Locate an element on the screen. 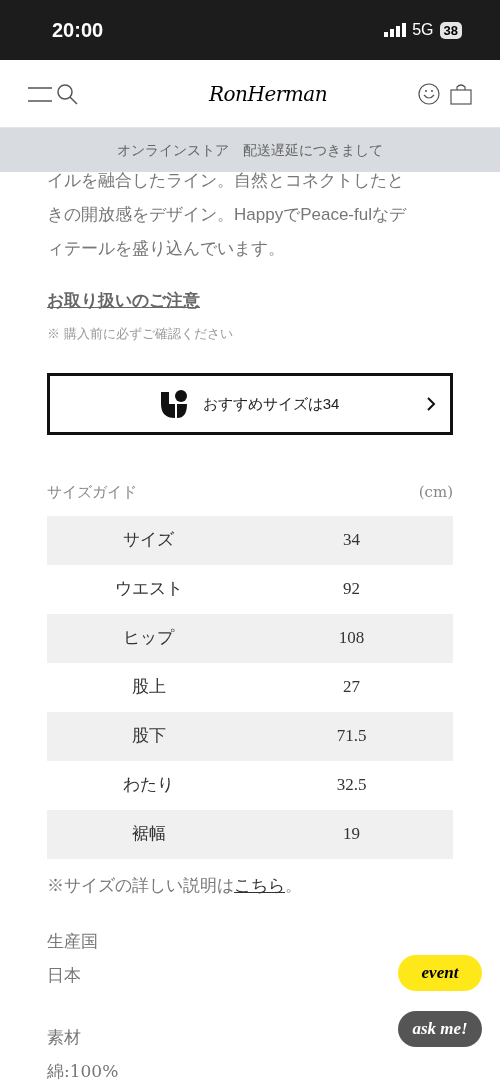 This screenshot has width=500, height=1080. size-label: 裾幅 is located at coordinates (148, 834).